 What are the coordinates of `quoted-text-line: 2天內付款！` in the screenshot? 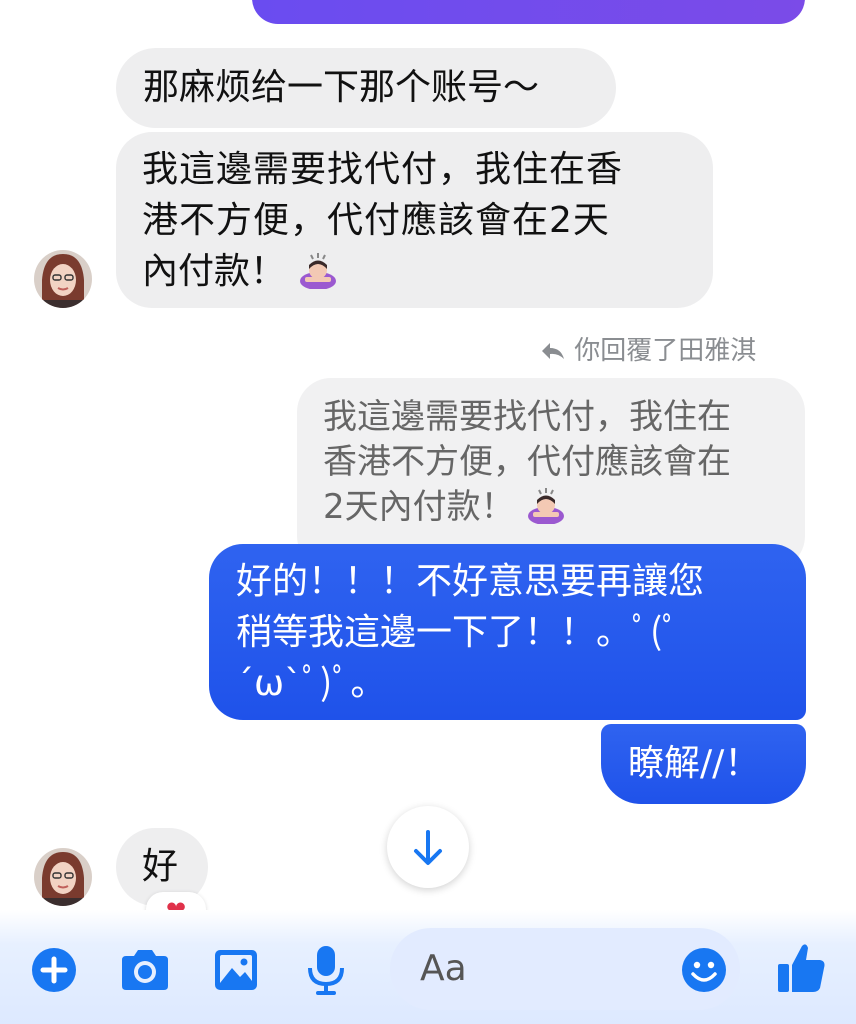 It's located at (564, 507).